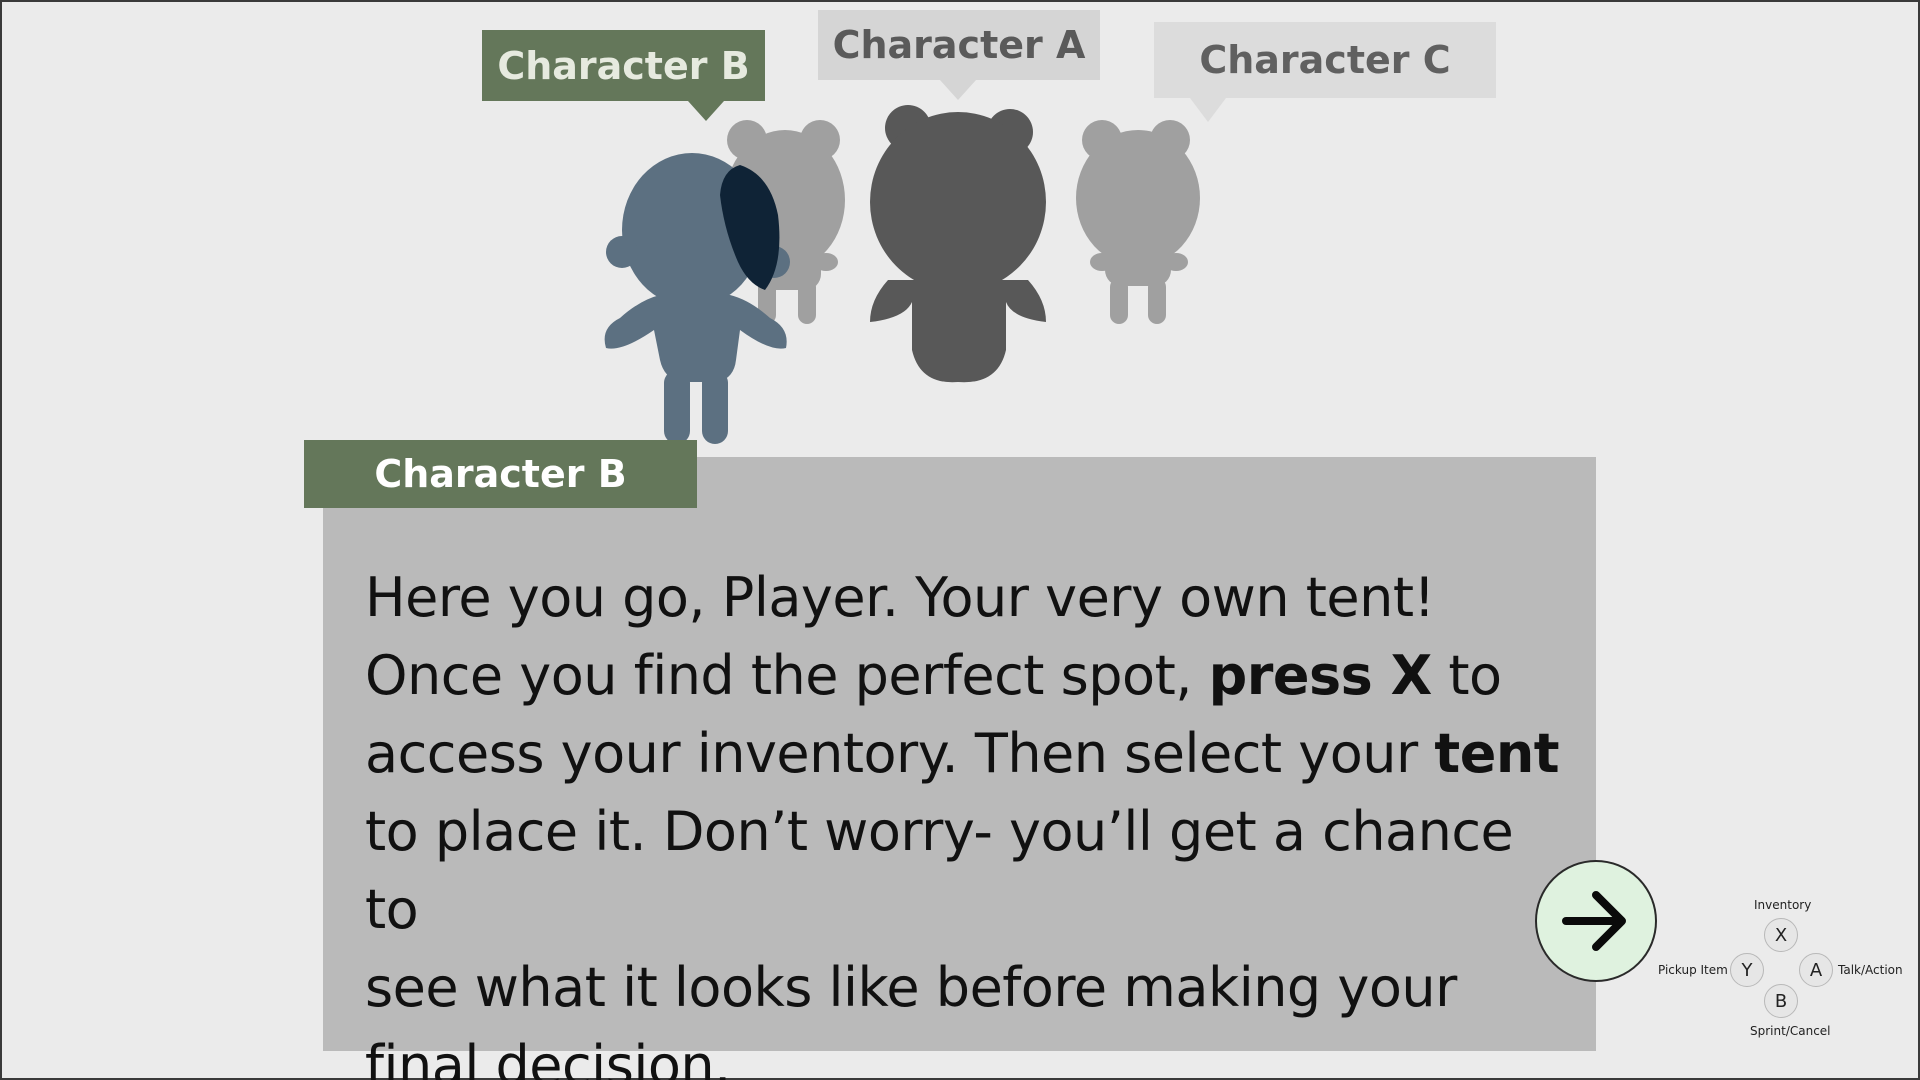  What do you see at coordinates (548, 1057) in the screenshot?
I see `dialog-text-span: final decision.` at bounding box center [548, 1057].